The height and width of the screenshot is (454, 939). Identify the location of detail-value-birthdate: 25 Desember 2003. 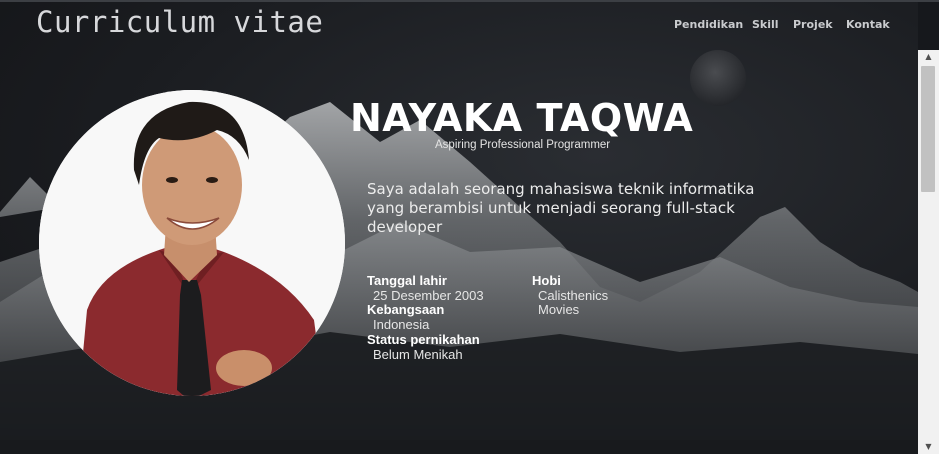
(428, 295).